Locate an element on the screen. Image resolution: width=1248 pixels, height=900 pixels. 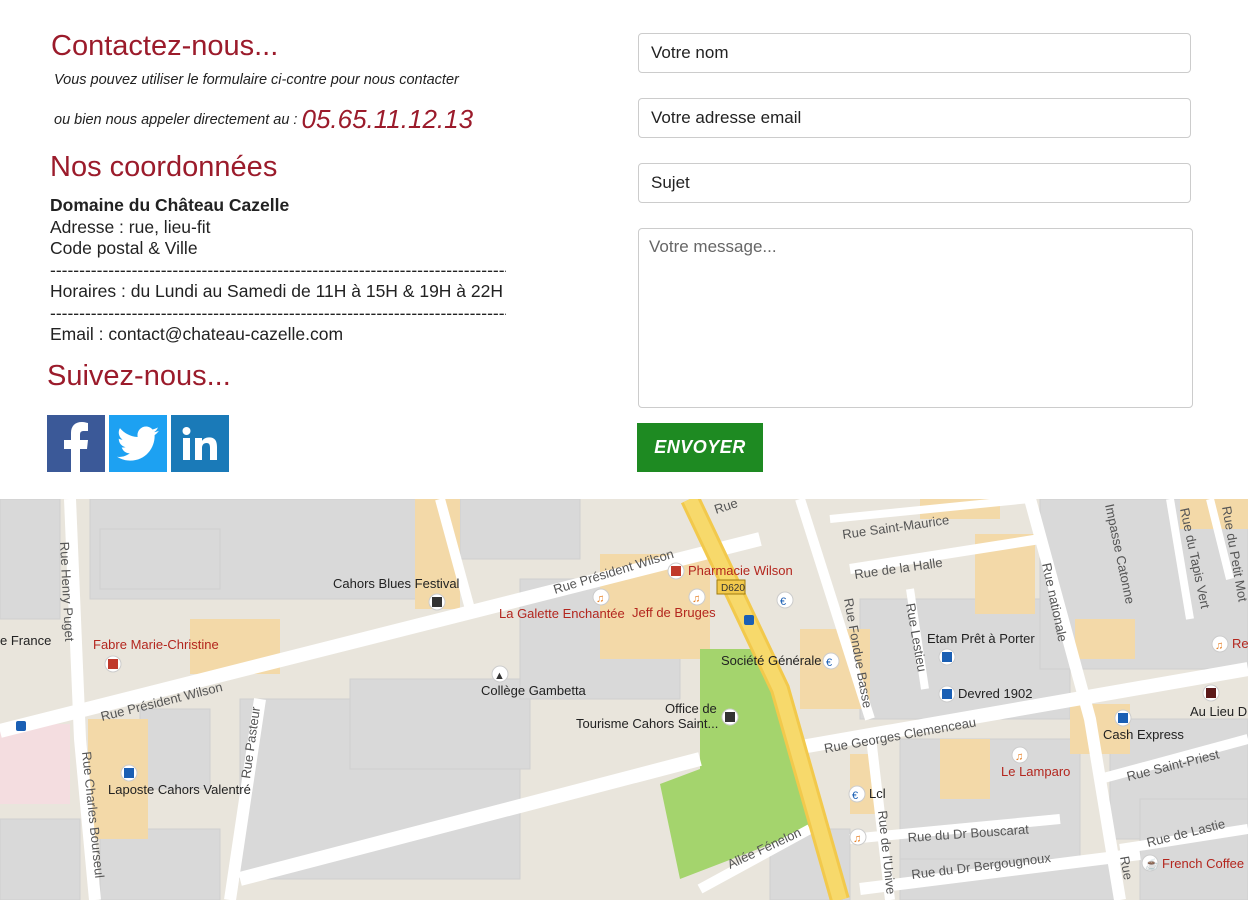
street-label: e France is located at coordinates (25, 640).